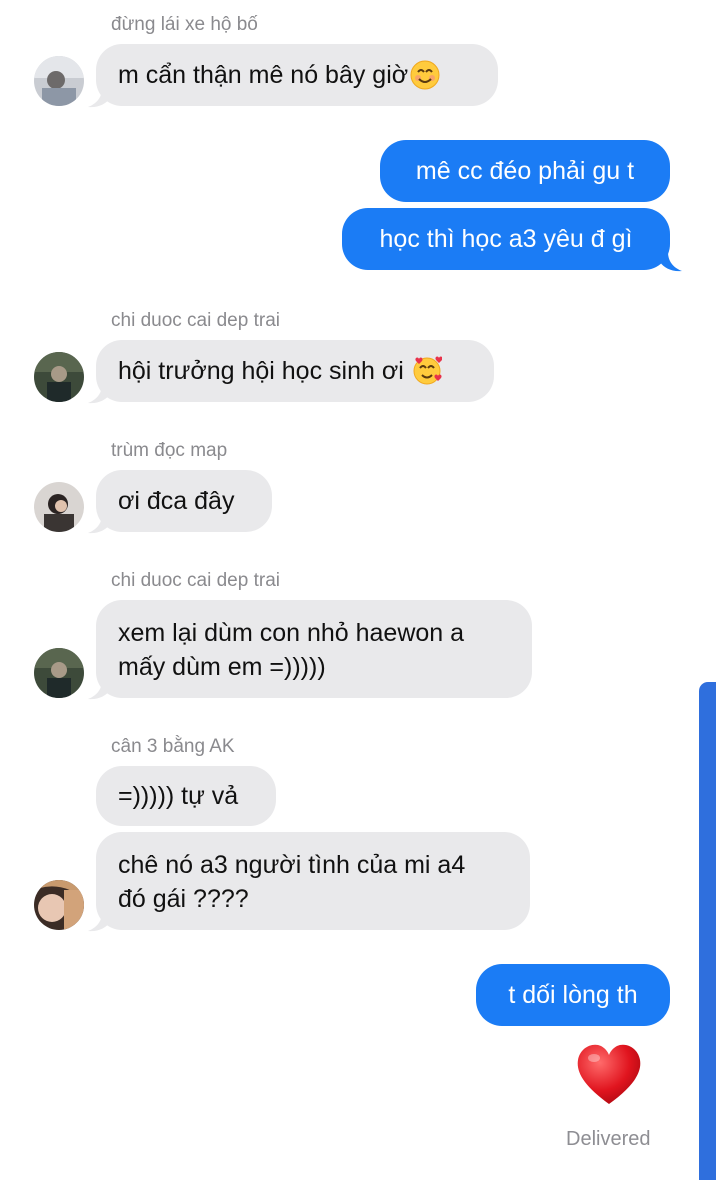  I want to click on scrollbar, so click(707, 931).